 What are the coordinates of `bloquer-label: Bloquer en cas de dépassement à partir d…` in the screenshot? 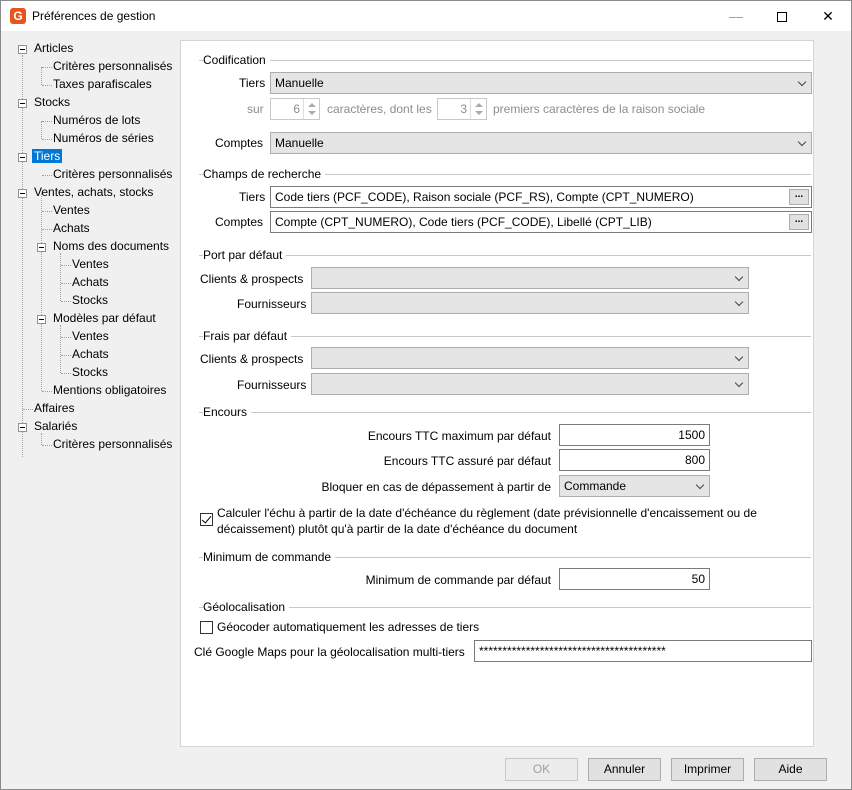 It's located at (436, 487).